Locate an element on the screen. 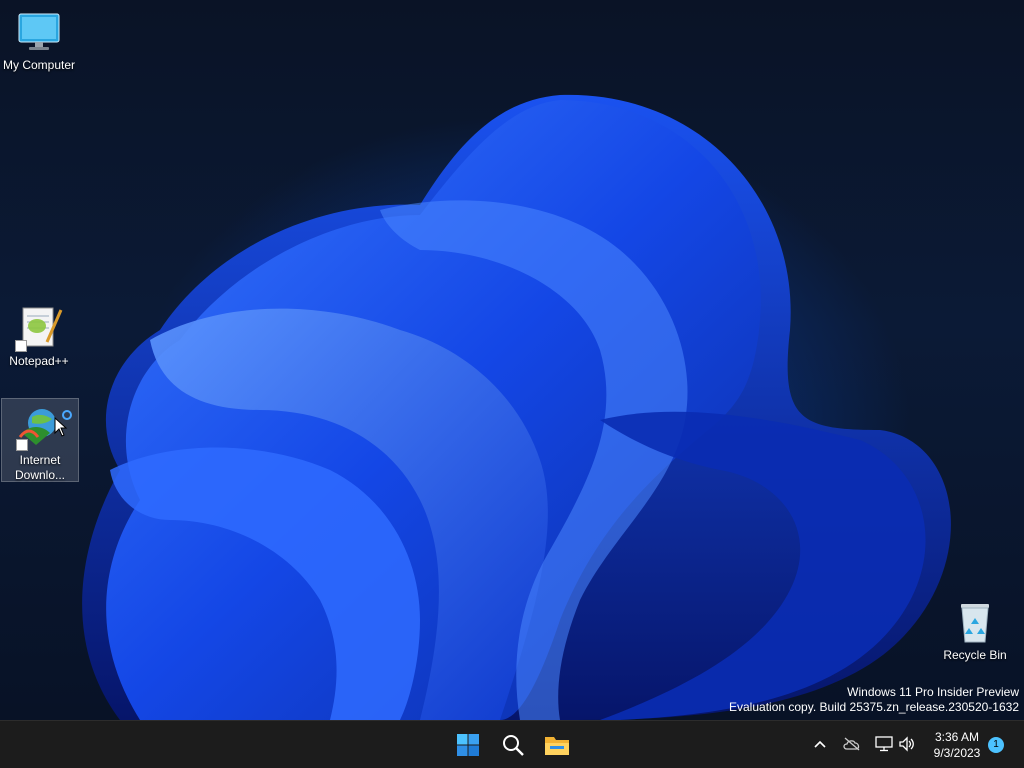 Image resolution: width=1024 pixels, height=768 pixels. clock-button: 3:36 AM 9/3/2023 is located at coordinates (957, 745).